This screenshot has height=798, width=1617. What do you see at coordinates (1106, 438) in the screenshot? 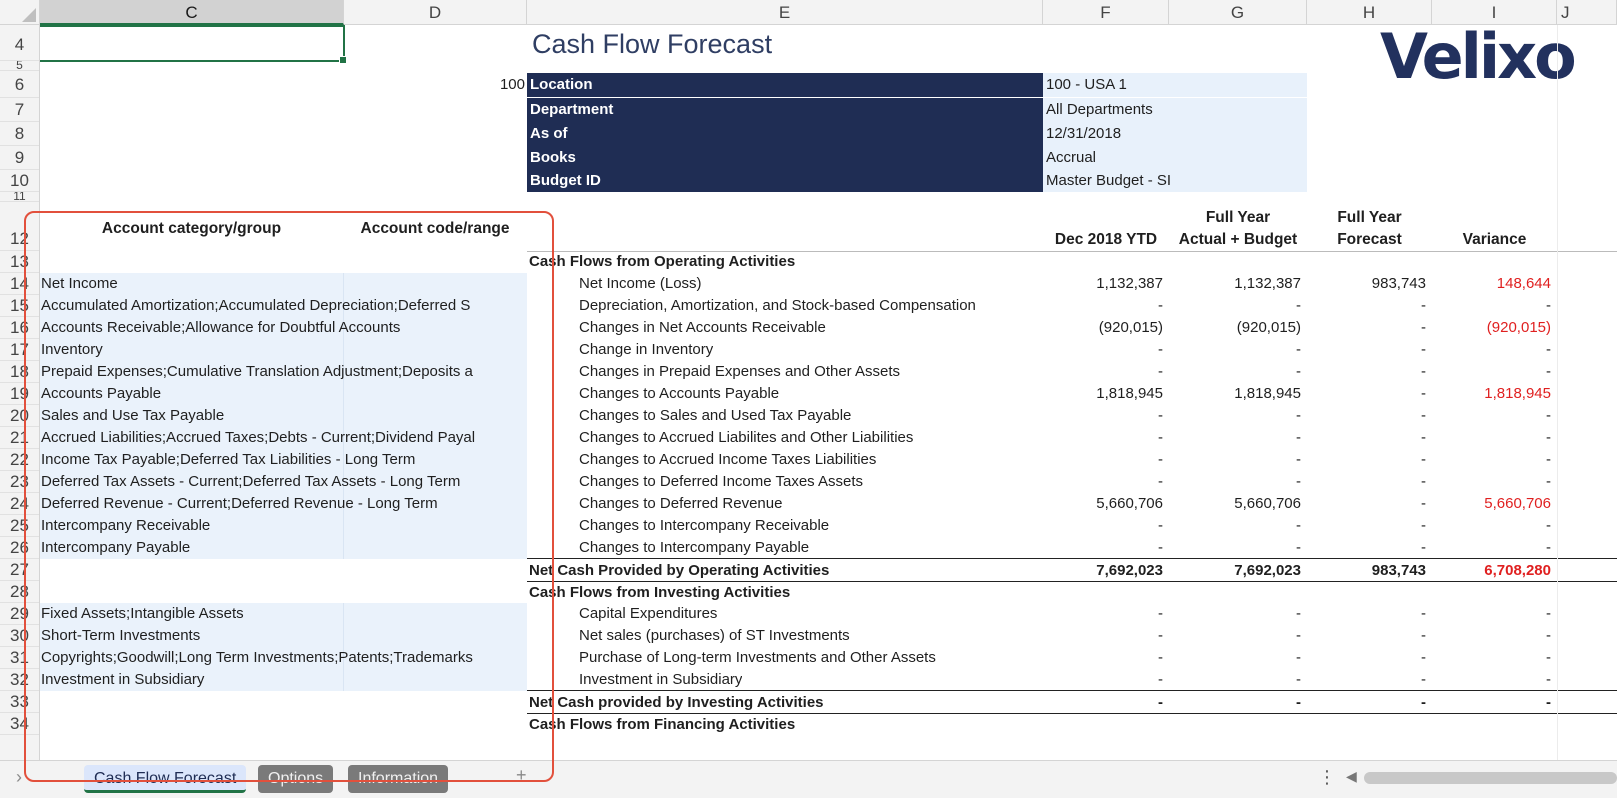
I see `row21-f: -` at bounding box center [1106, 438].